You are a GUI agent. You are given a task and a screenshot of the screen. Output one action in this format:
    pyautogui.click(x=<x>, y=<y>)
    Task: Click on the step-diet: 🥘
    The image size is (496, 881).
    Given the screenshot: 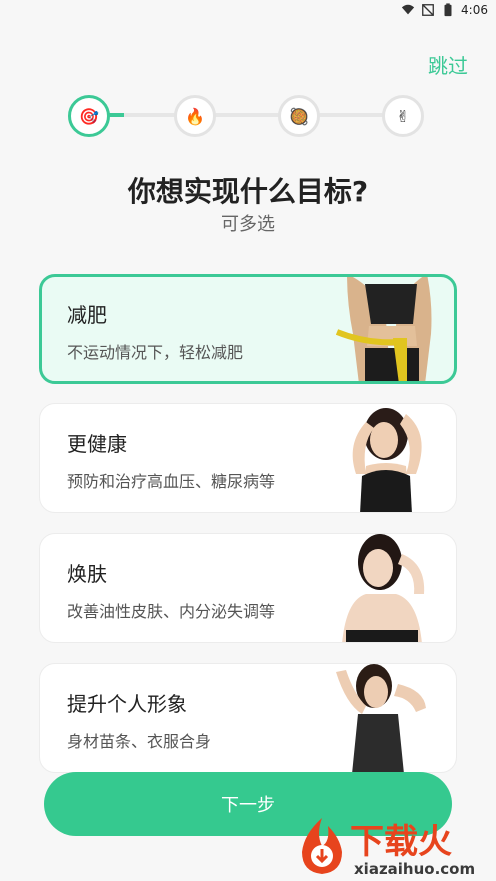 What is the action you would take?
    pyautogui.click(x=299, y=116)
    